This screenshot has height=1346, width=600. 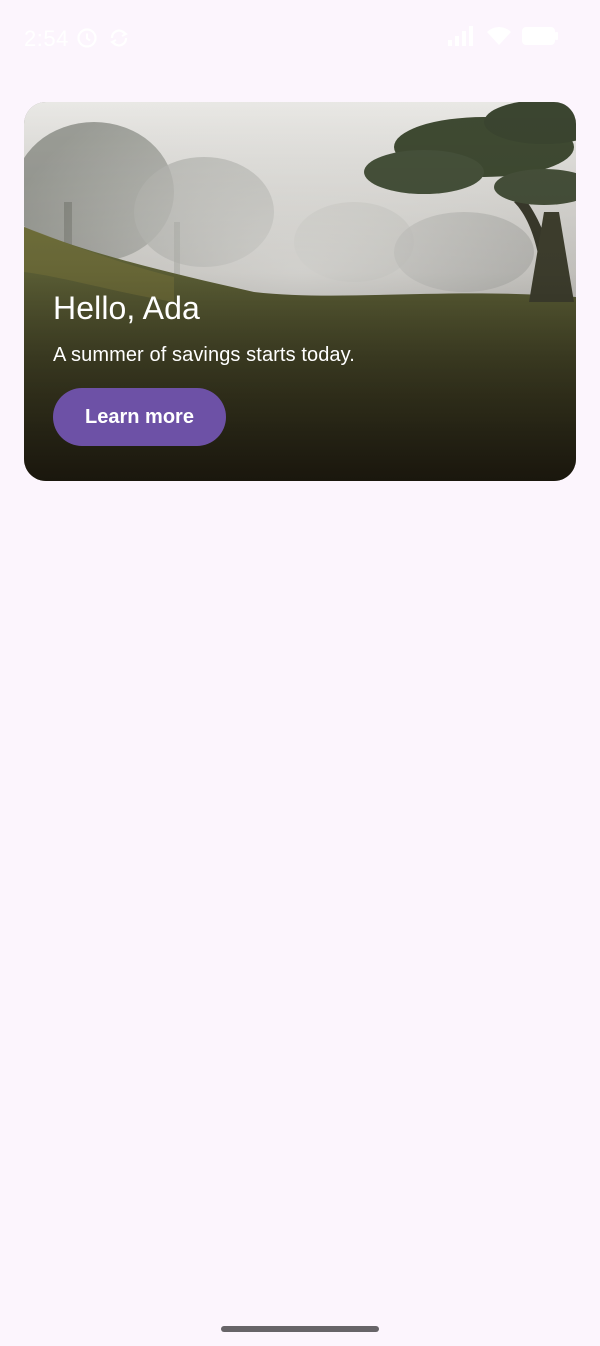 What do you see at coordinates (540, 38) in the screenshot?
I see `battery-icon` at bounding box center [540, 38].